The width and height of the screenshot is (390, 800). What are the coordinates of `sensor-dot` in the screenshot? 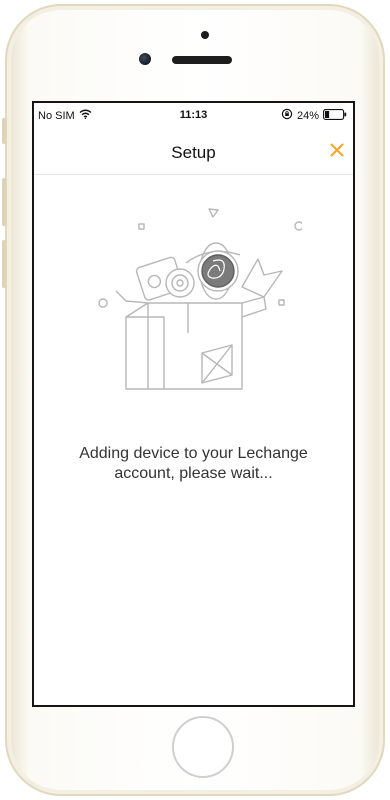 It's located at (205, 35).